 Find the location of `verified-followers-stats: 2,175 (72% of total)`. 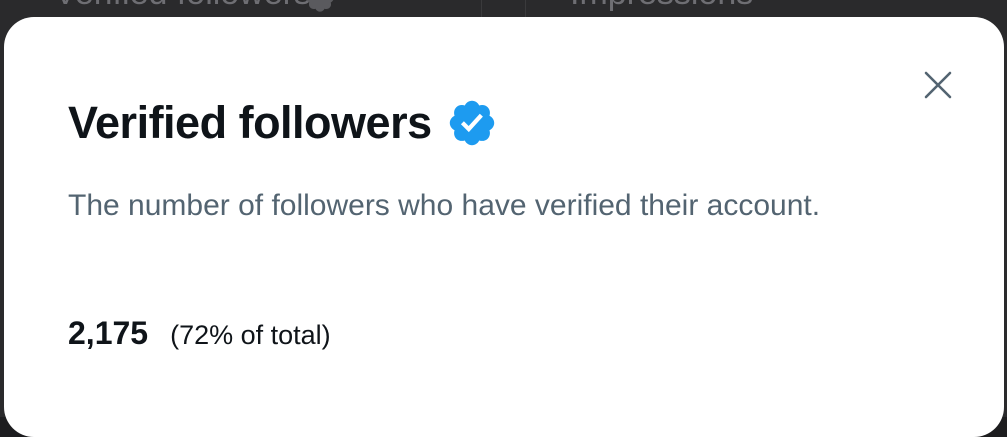

verified-followers-stats: 2,175 (72% of total) is located at coordinates (199, 333).